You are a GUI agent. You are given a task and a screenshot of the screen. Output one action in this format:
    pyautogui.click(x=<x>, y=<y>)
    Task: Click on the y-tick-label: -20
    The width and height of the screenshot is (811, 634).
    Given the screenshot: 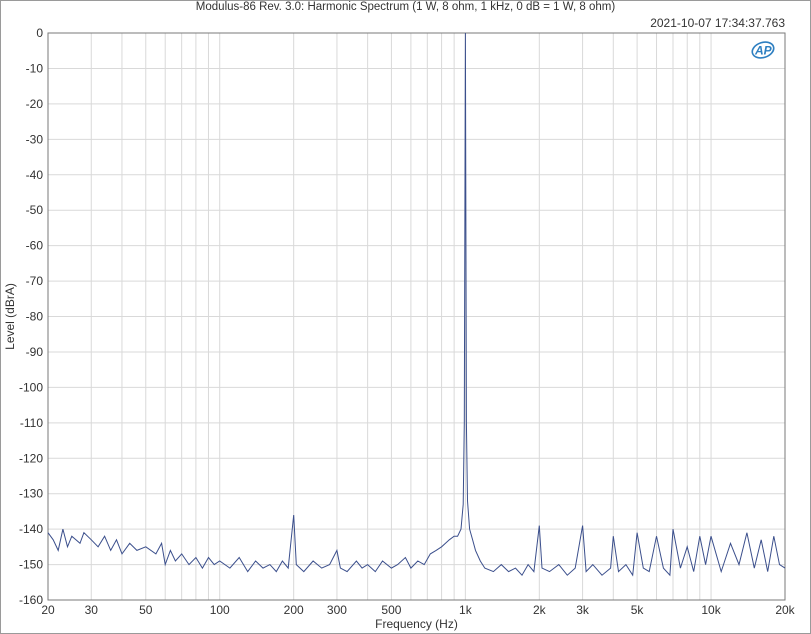 What is the action you would take?
    pyautogui.click(x=35, y=104)
    